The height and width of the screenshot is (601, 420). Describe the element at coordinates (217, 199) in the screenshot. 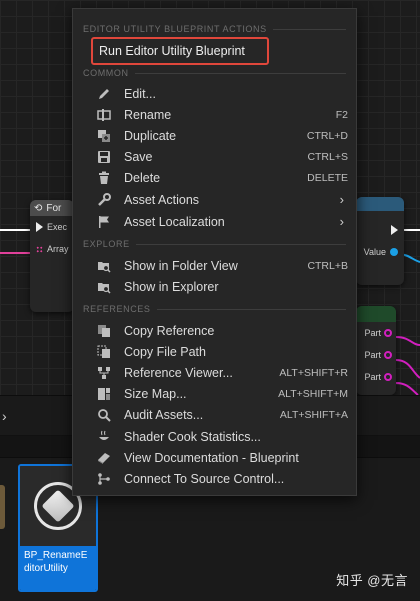

I see `menu-item-asset-actions: Asset Actions ›` at that location.